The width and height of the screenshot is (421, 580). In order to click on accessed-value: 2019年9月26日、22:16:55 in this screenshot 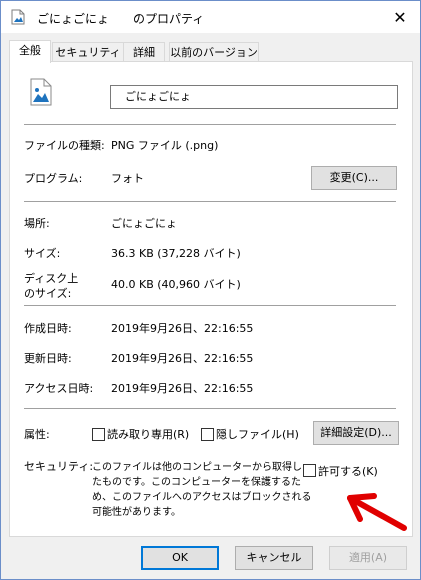, I will do `click(182, 388)`.